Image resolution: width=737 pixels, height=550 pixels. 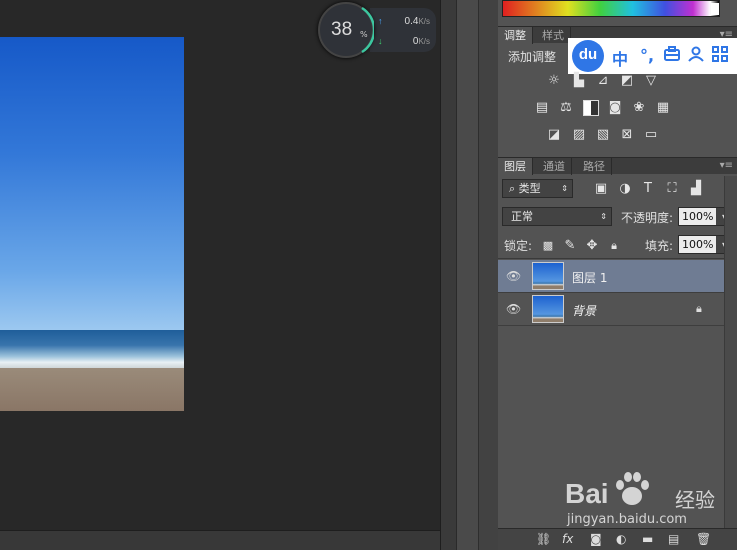 I want to click on gradient-map-icon: ▭, so click(x=651, y=135).